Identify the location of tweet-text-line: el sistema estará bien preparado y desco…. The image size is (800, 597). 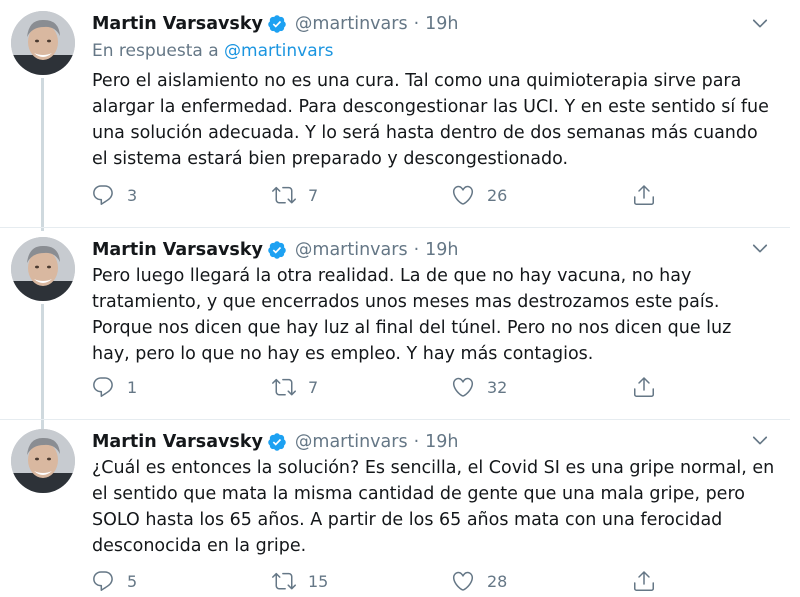
(330, 159).